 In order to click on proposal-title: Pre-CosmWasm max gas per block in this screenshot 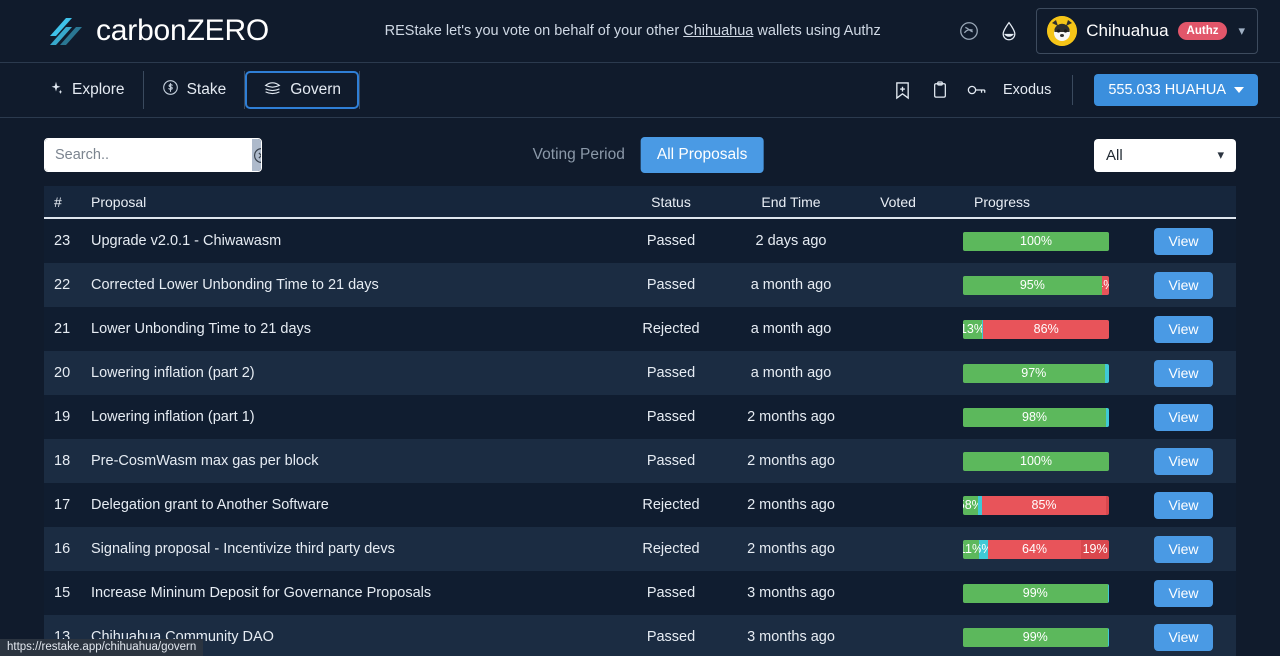, I will do `click(353, 461)`.